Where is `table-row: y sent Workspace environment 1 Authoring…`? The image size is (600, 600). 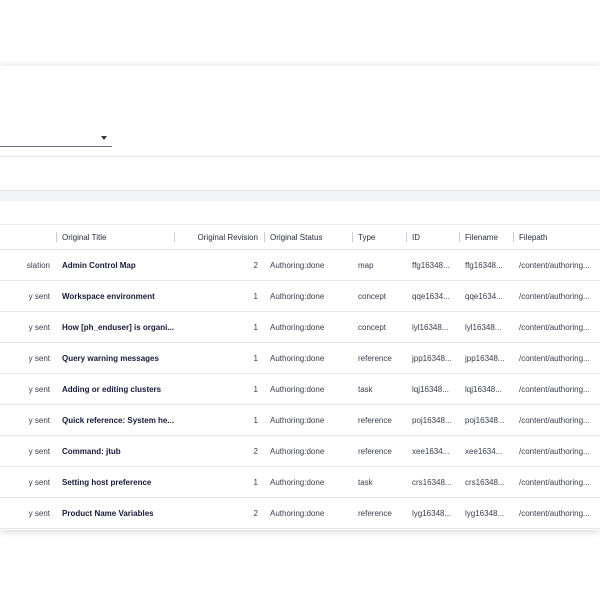
table-row: y sent Workspace environment 1 Authoring… is located at coordinates (300, 296).